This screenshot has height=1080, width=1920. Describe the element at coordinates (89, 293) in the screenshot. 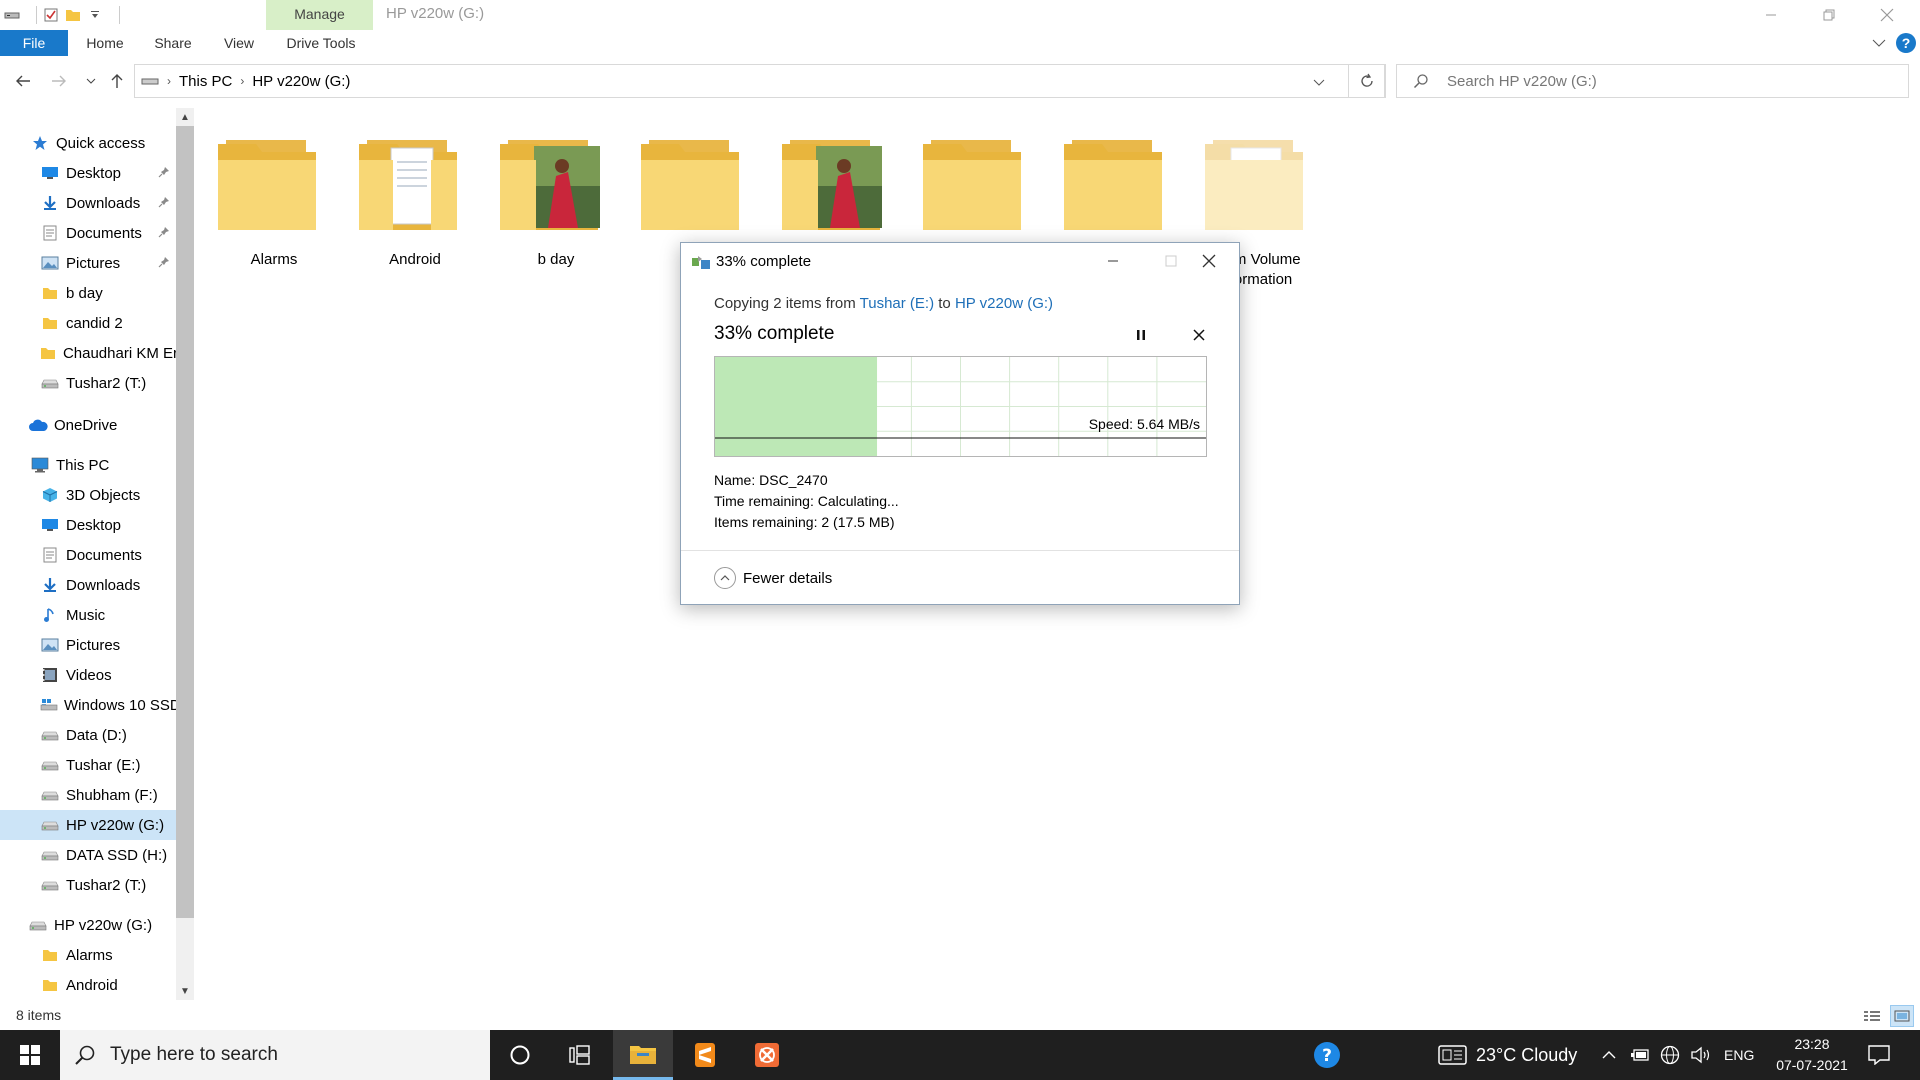

I see `nav-item-b-day: b day` at that location.